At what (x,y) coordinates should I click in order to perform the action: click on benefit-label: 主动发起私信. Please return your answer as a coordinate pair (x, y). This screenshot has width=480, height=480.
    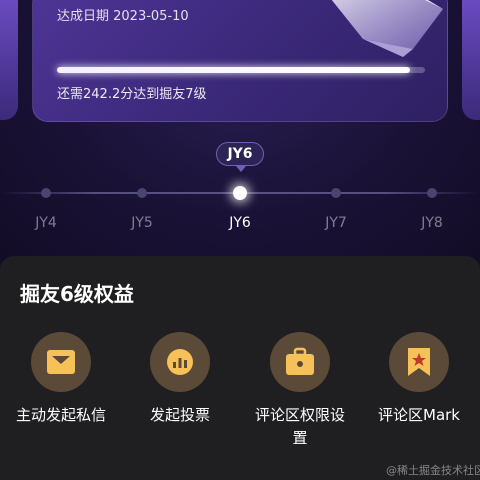
    Looking at the image, I should click on (60, 415).